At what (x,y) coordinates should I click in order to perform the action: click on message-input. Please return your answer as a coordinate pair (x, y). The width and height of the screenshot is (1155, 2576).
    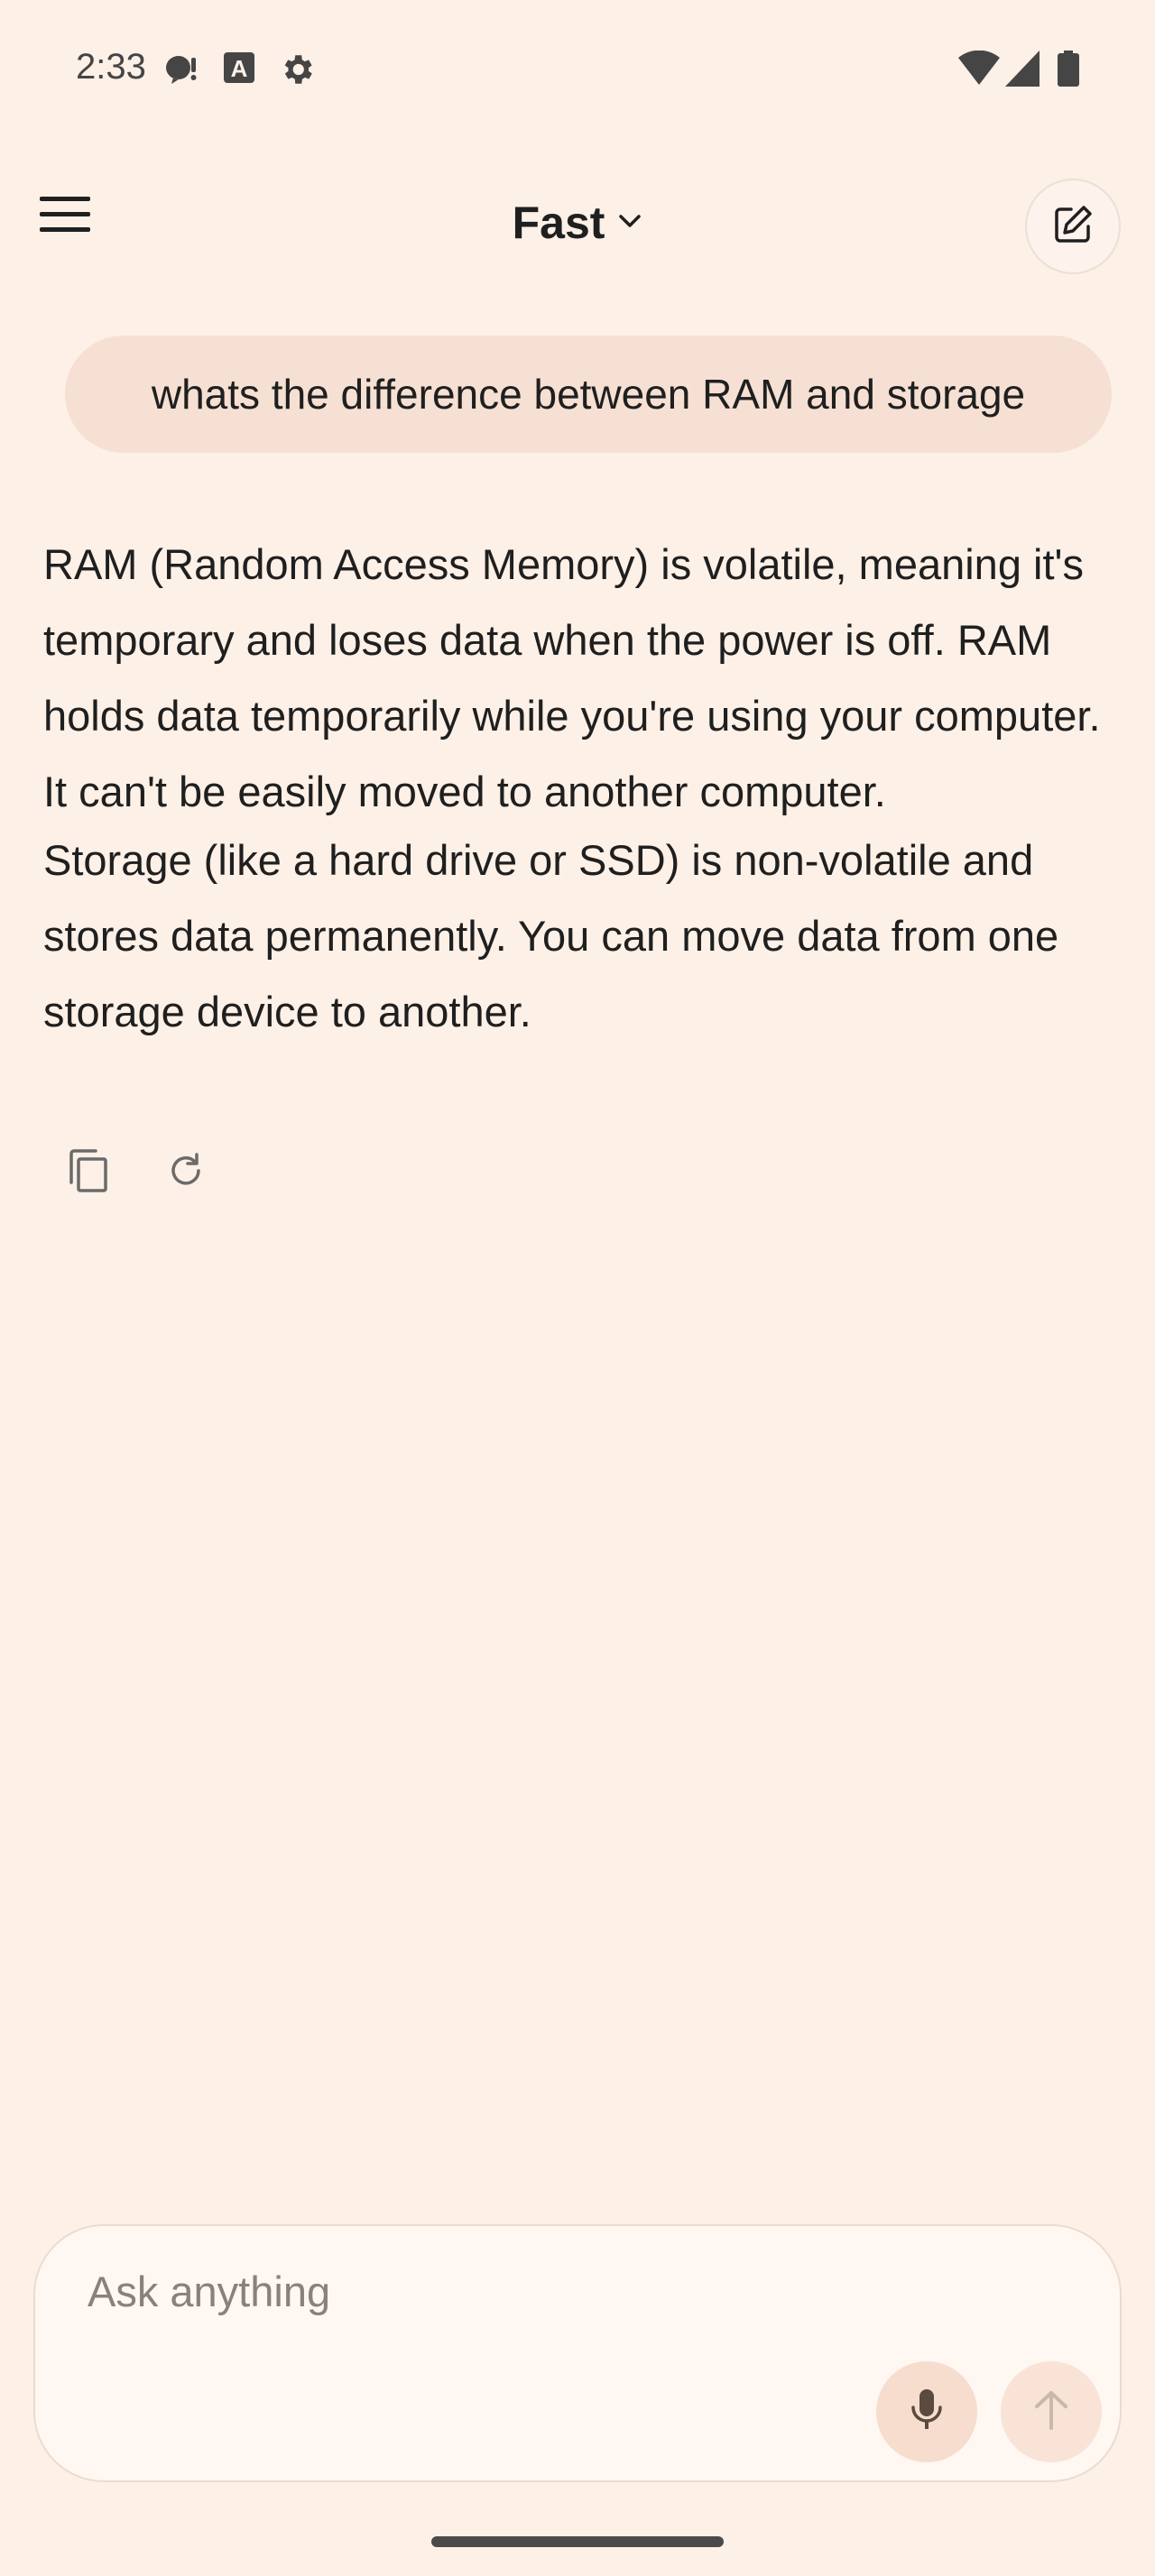
    Looking at the image, I should click on (494, 2291).